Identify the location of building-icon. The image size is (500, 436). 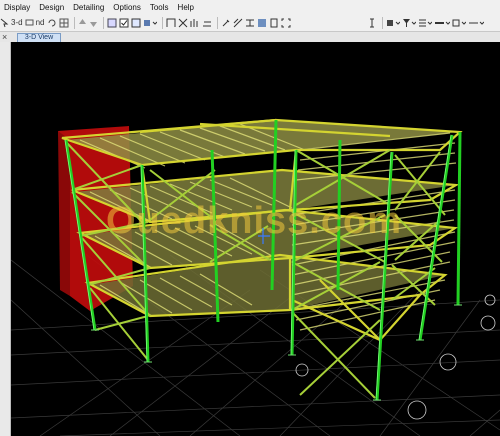
(274, 22).